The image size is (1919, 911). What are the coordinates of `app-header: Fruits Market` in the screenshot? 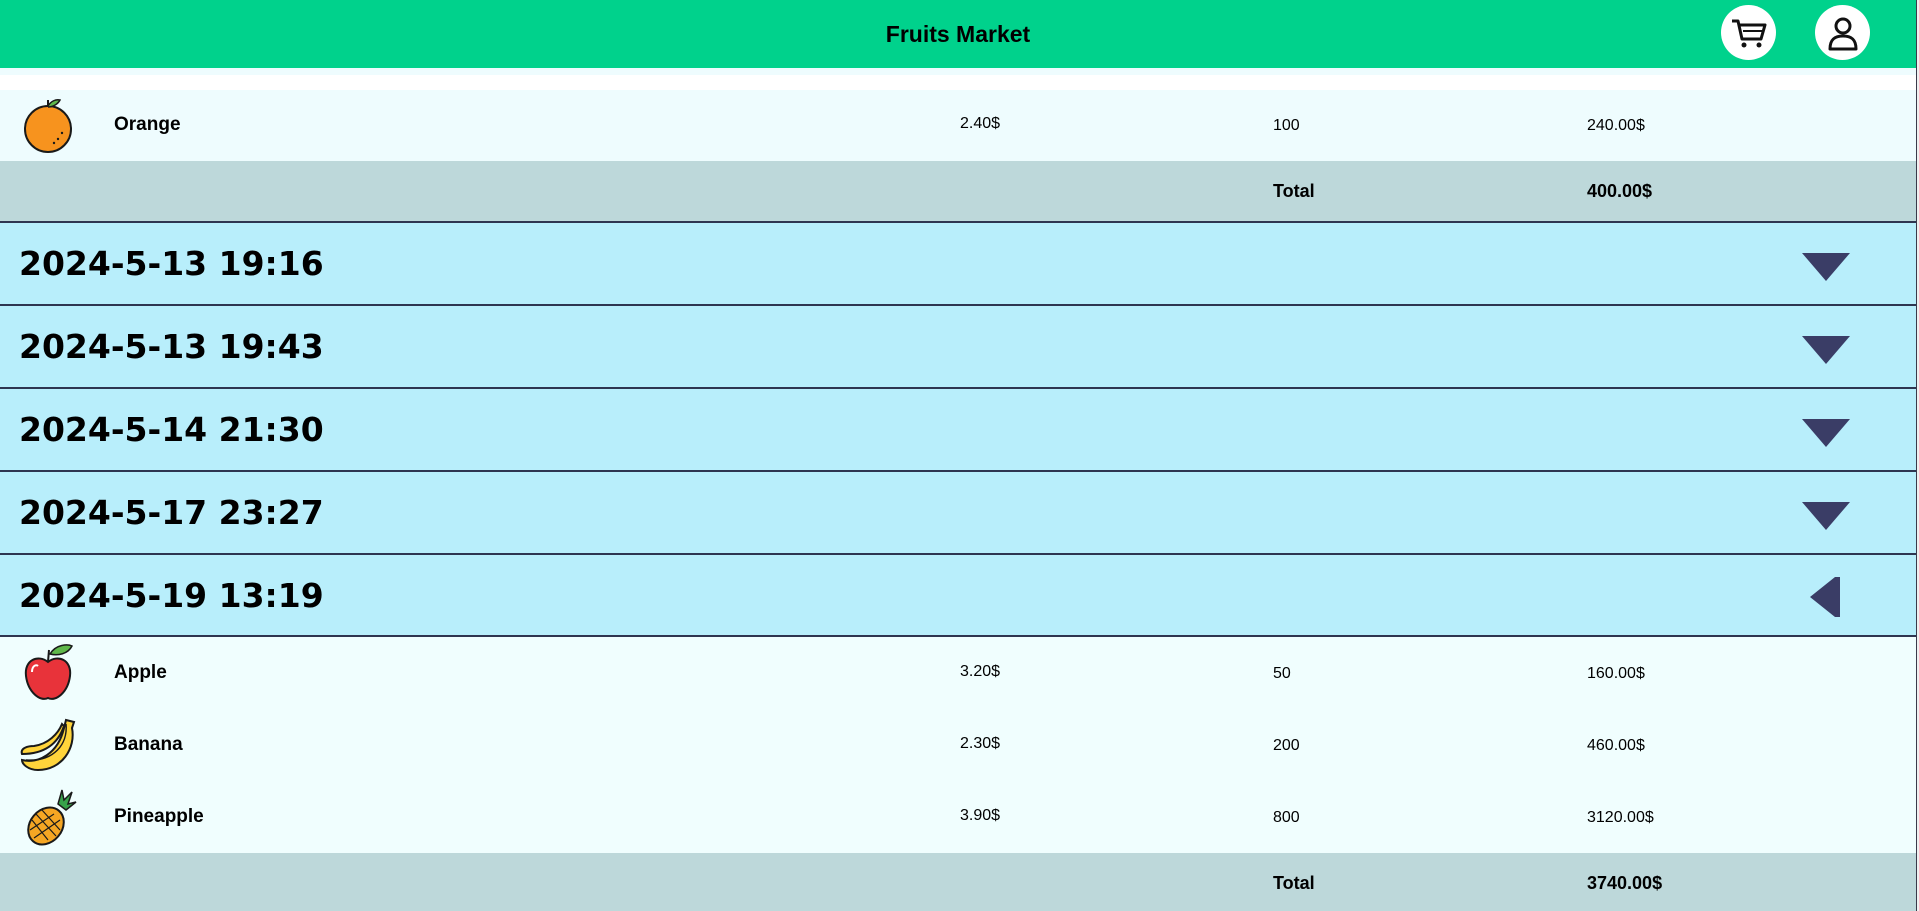 It's located at (958, 34).